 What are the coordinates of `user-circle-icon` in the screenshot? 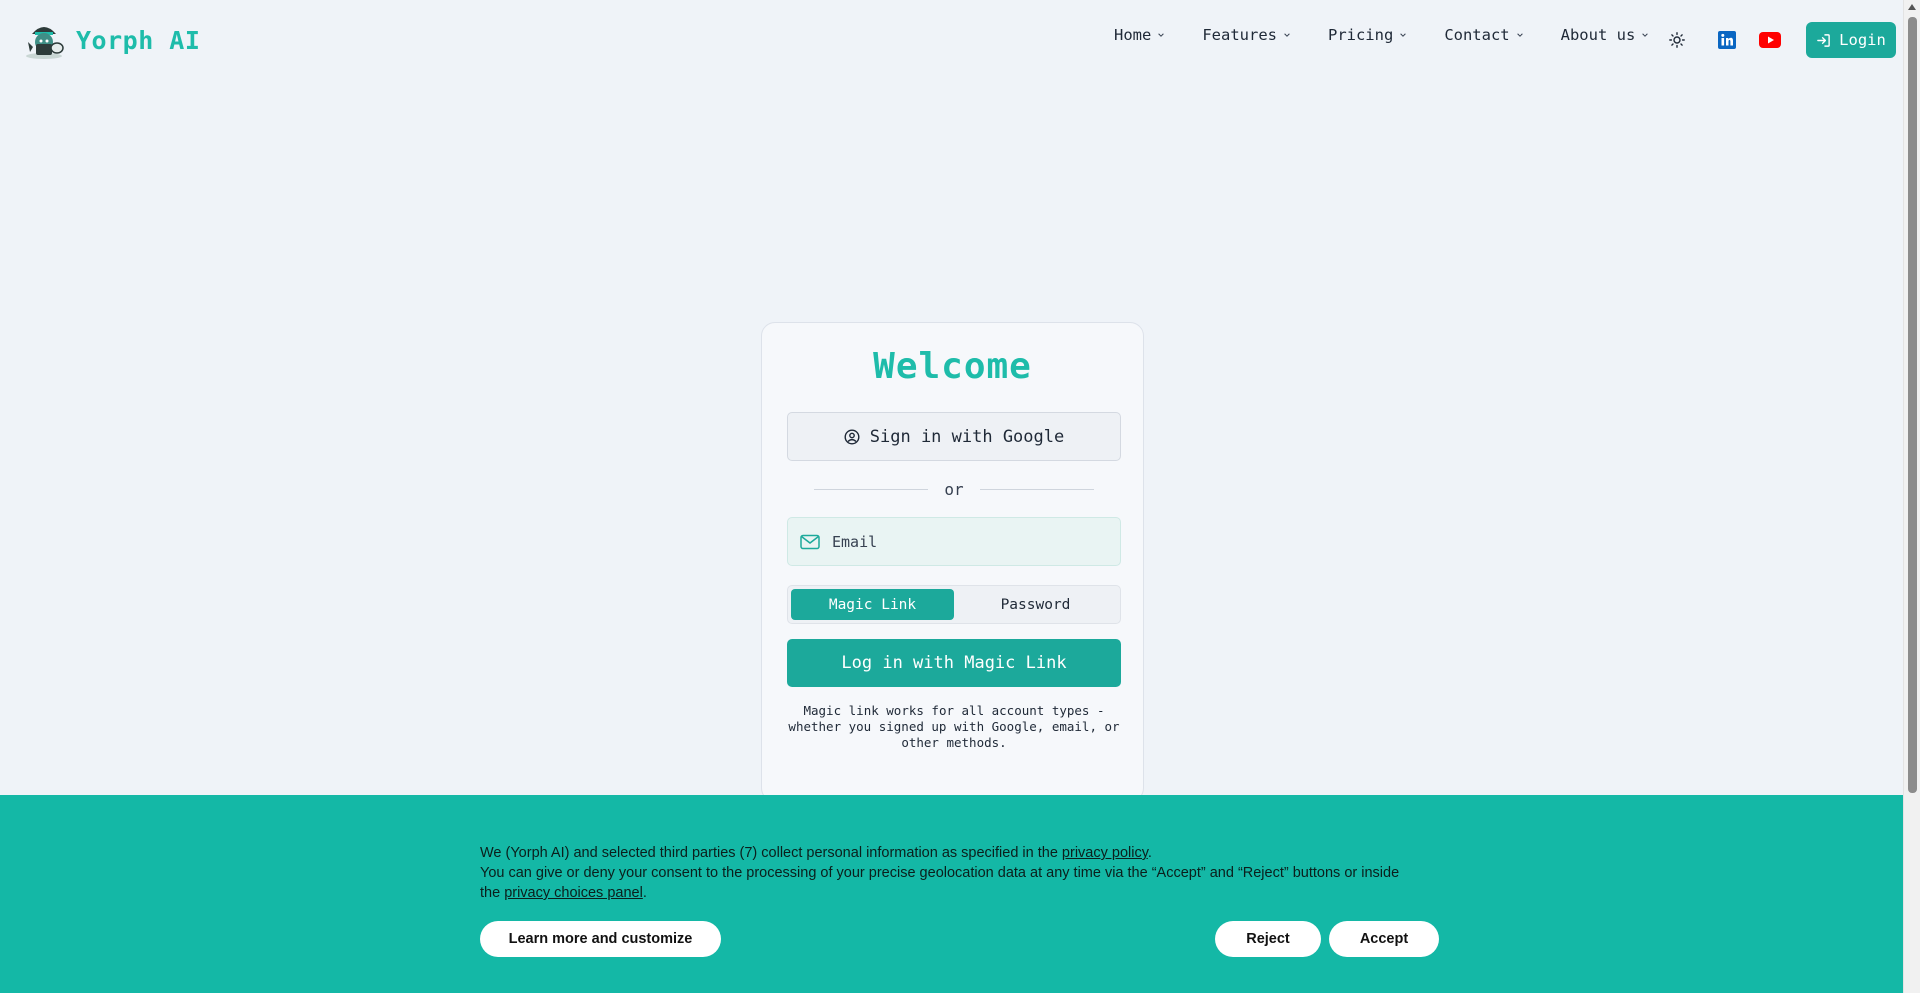 It's located at (852, 436).